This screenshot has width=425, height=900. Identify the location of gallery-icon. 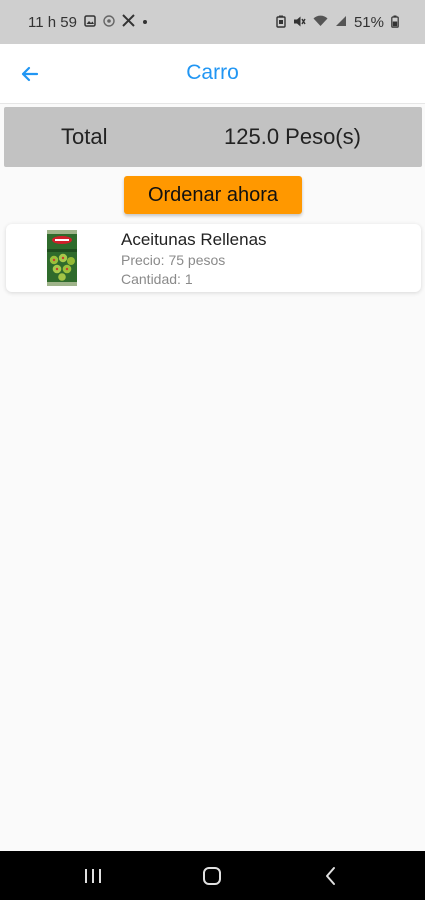
(90, 22).